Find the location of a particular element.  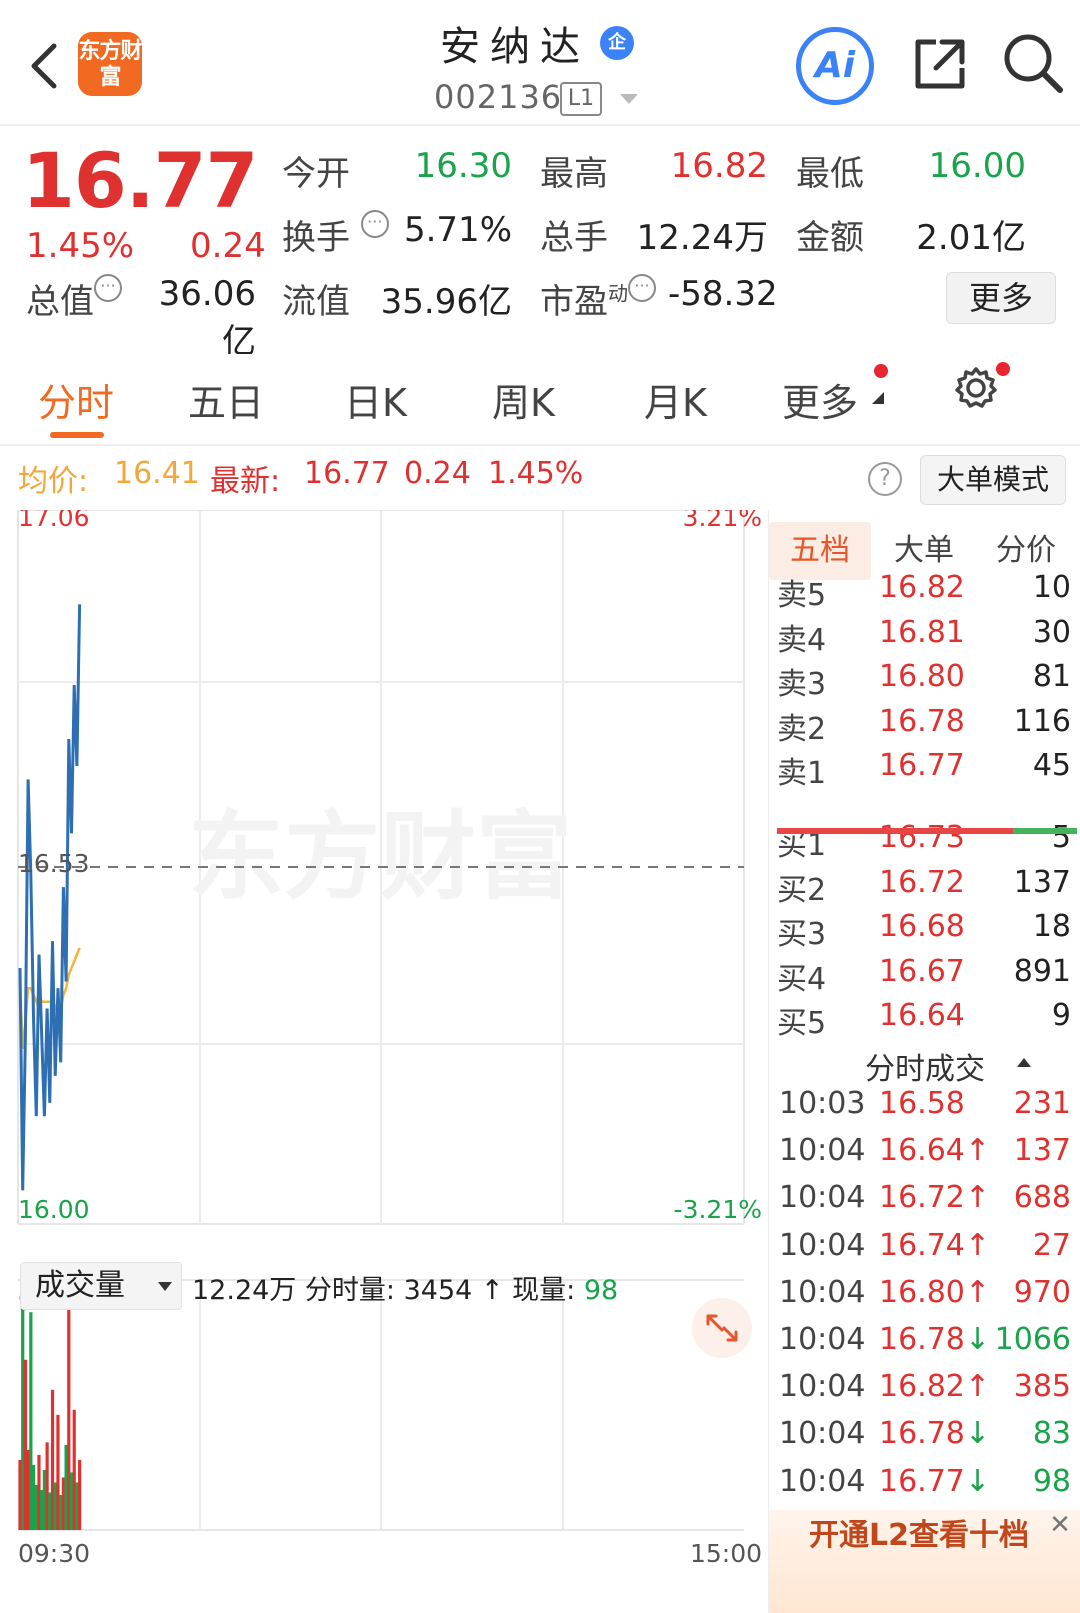

share-icon is located at coordinates (940, 64).